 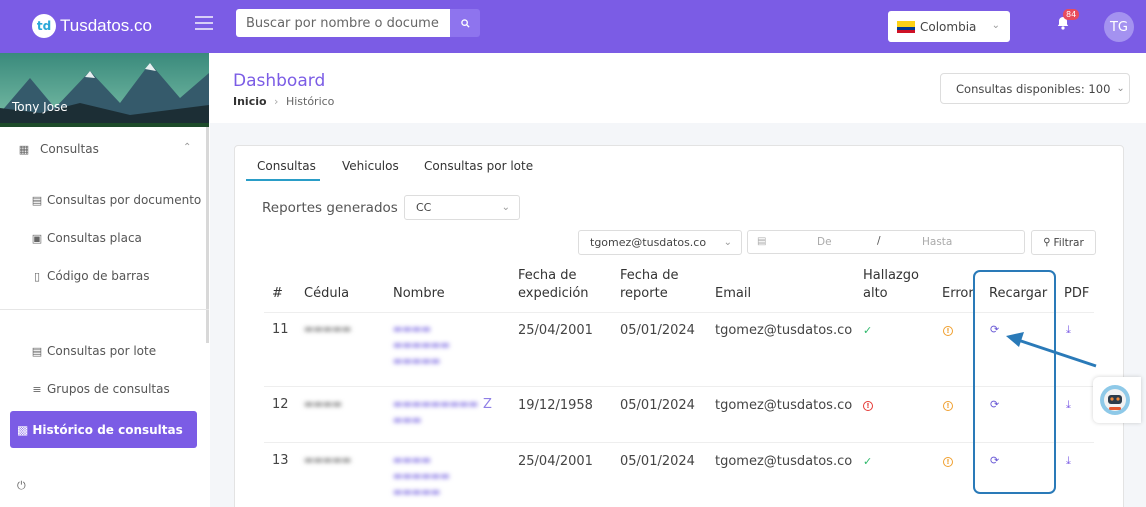 I want to click on annotation-arrow-icon, so click(x=1051, y=350).